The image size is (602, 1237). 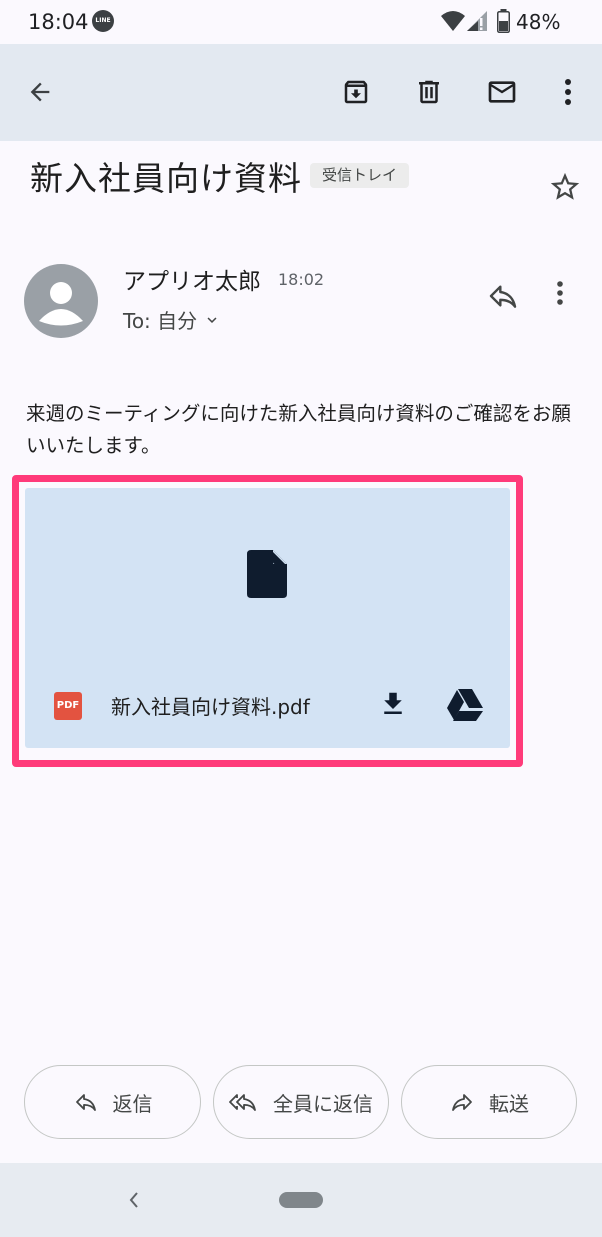 I want to click on more-options-button, so click(x=568, y=92).